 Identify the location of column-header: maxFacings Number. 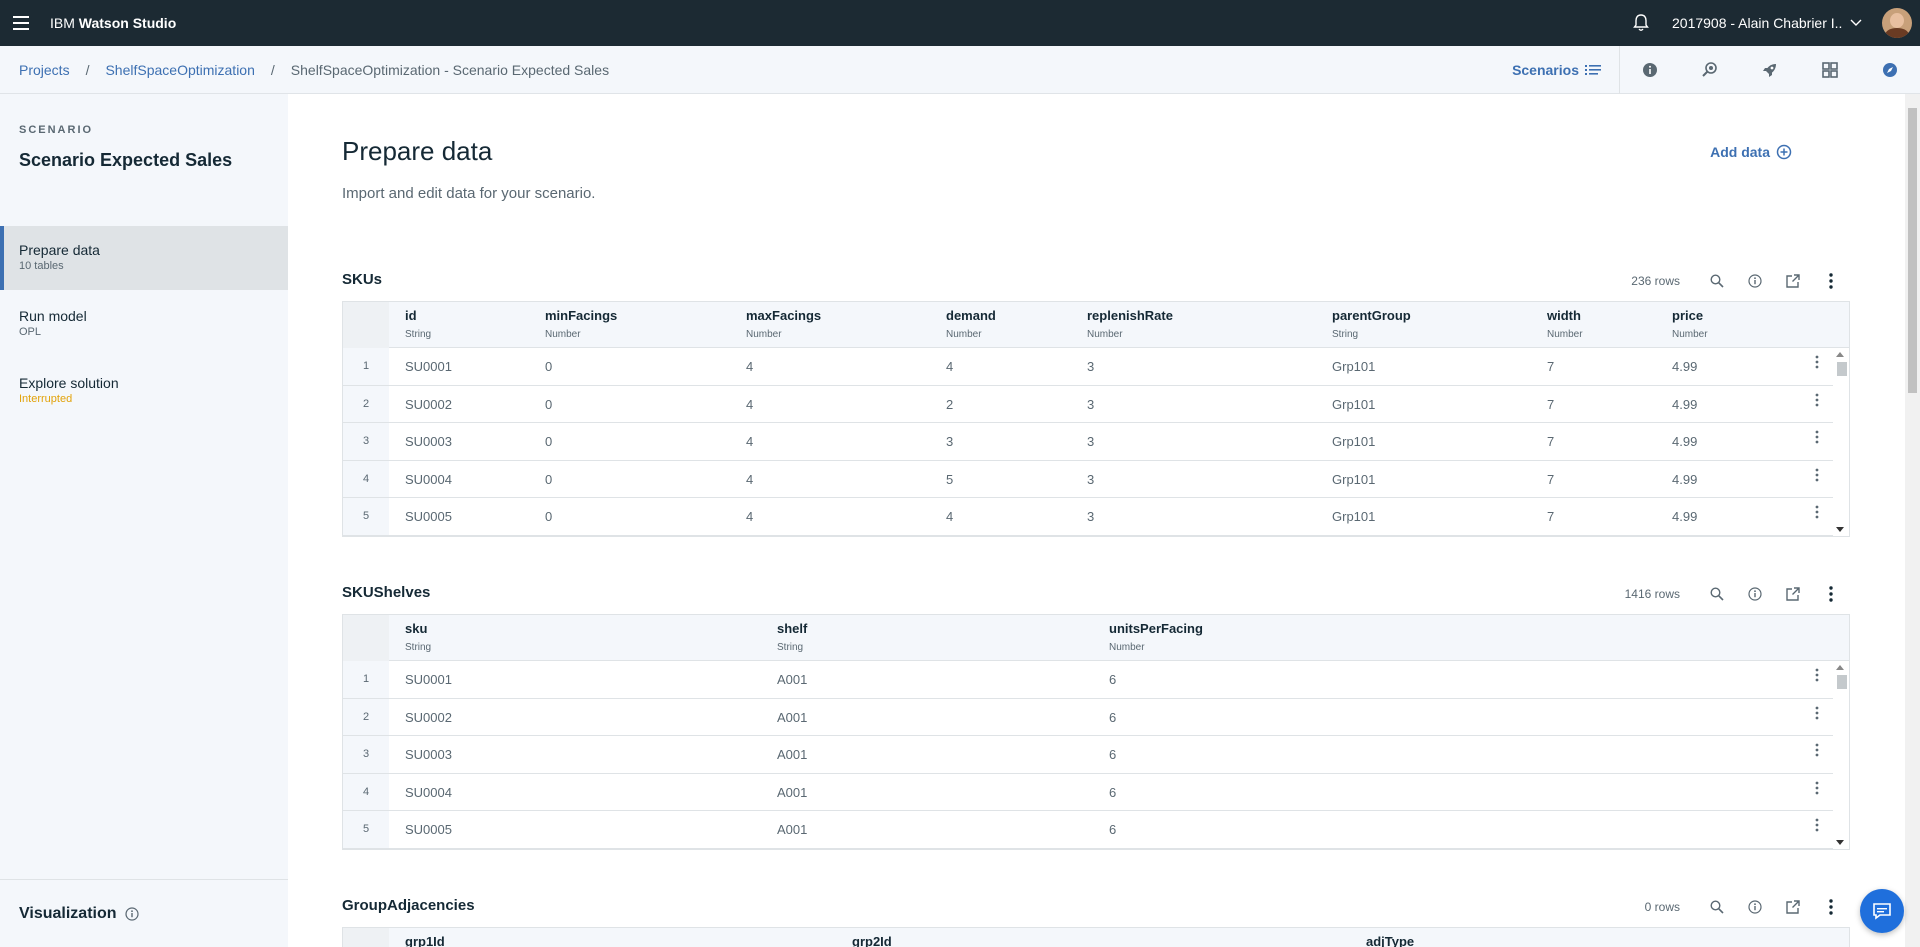
(783, 324).